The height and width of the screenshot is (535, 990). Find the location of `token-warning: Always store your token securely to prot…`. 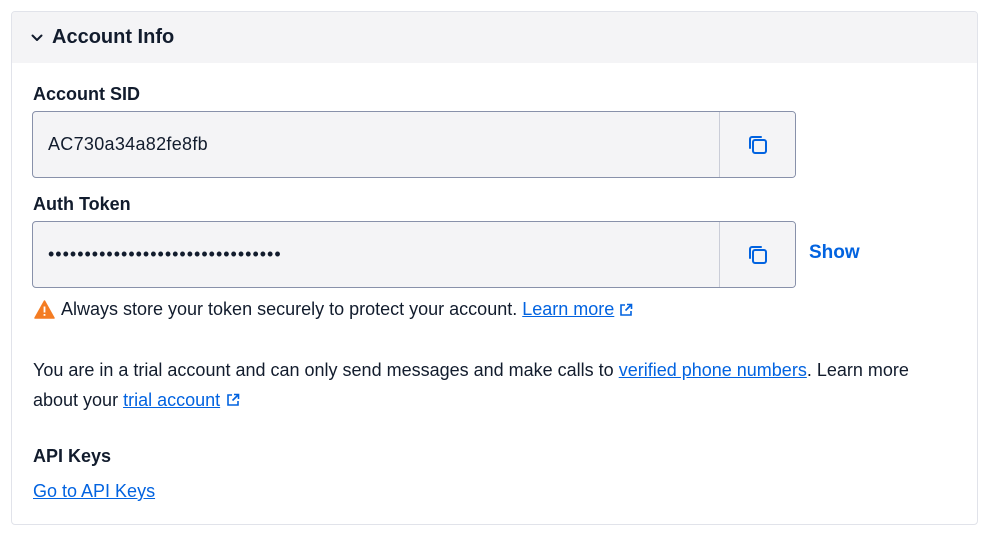

token-warning: Always store your token securely to prot… is located at coordinates (333, 309).